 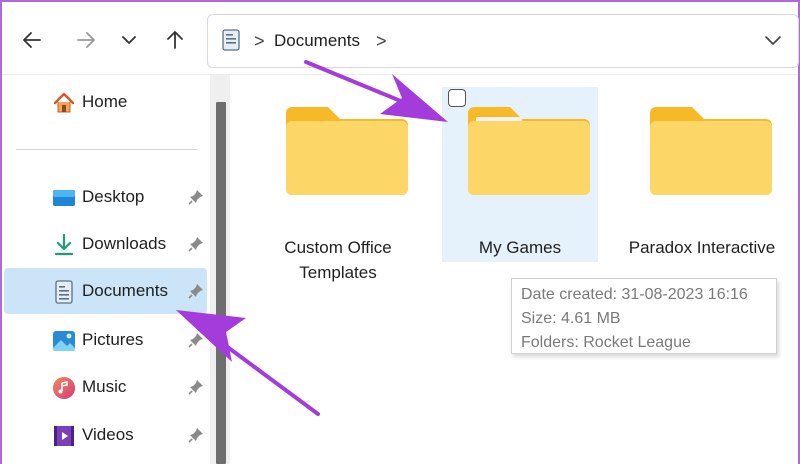 What do you see at coordinates (338, 260) in the screenshot?
I see `folder-name: Custom Office Templates` at bounding box center [338, 260].